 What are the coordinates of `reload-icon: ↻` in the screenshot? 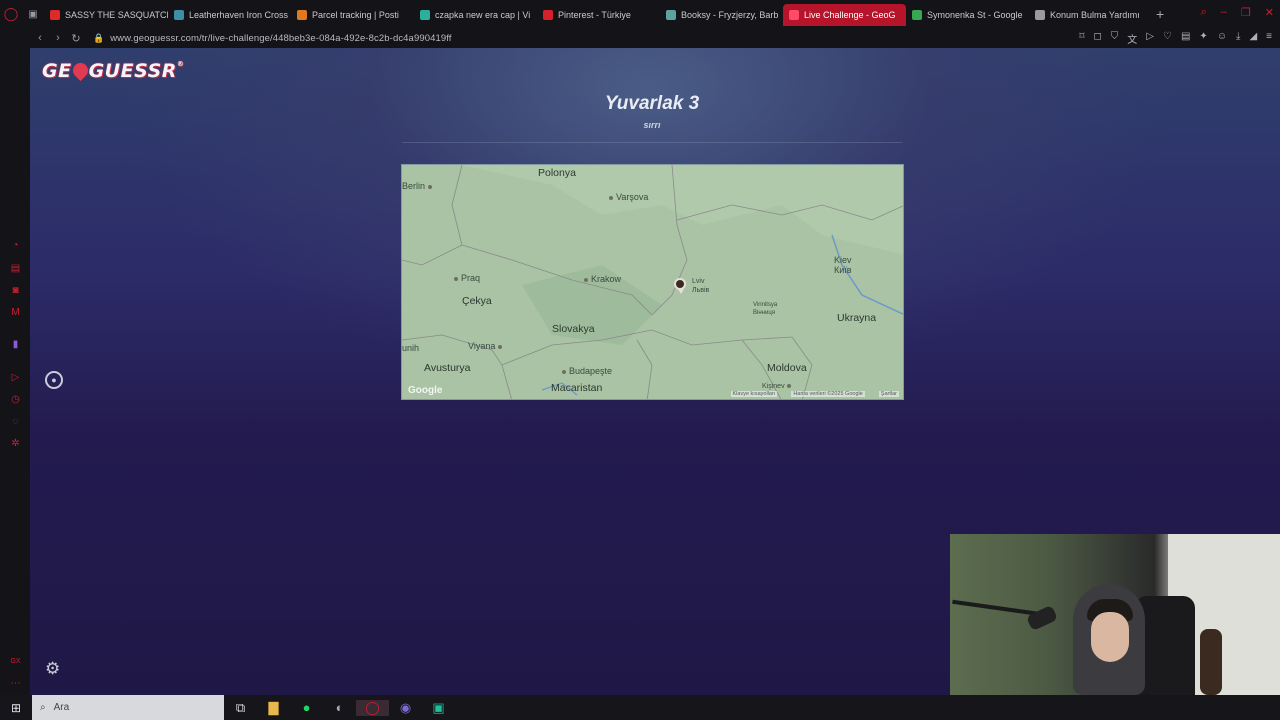 It's located at (76, 38).